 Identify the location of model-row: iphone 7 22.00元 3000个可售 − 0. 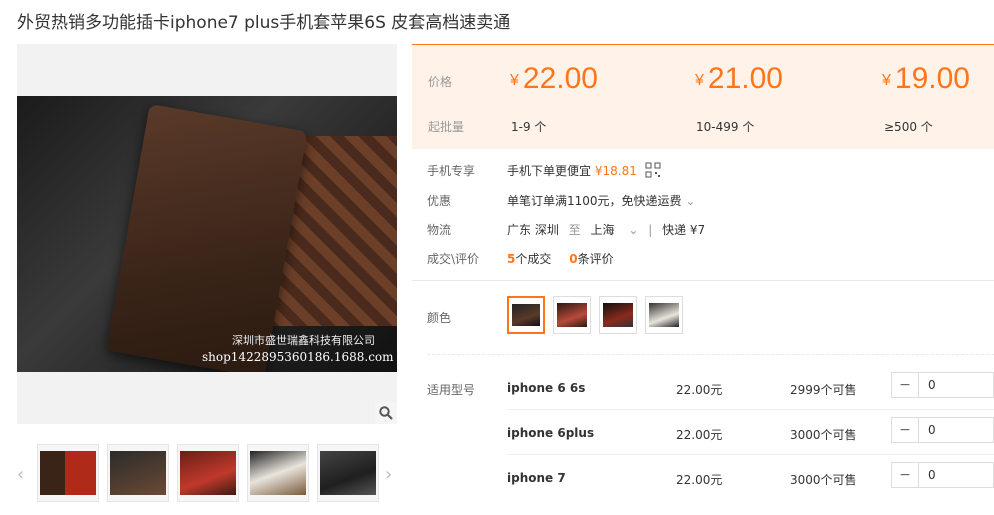
(750, 488).